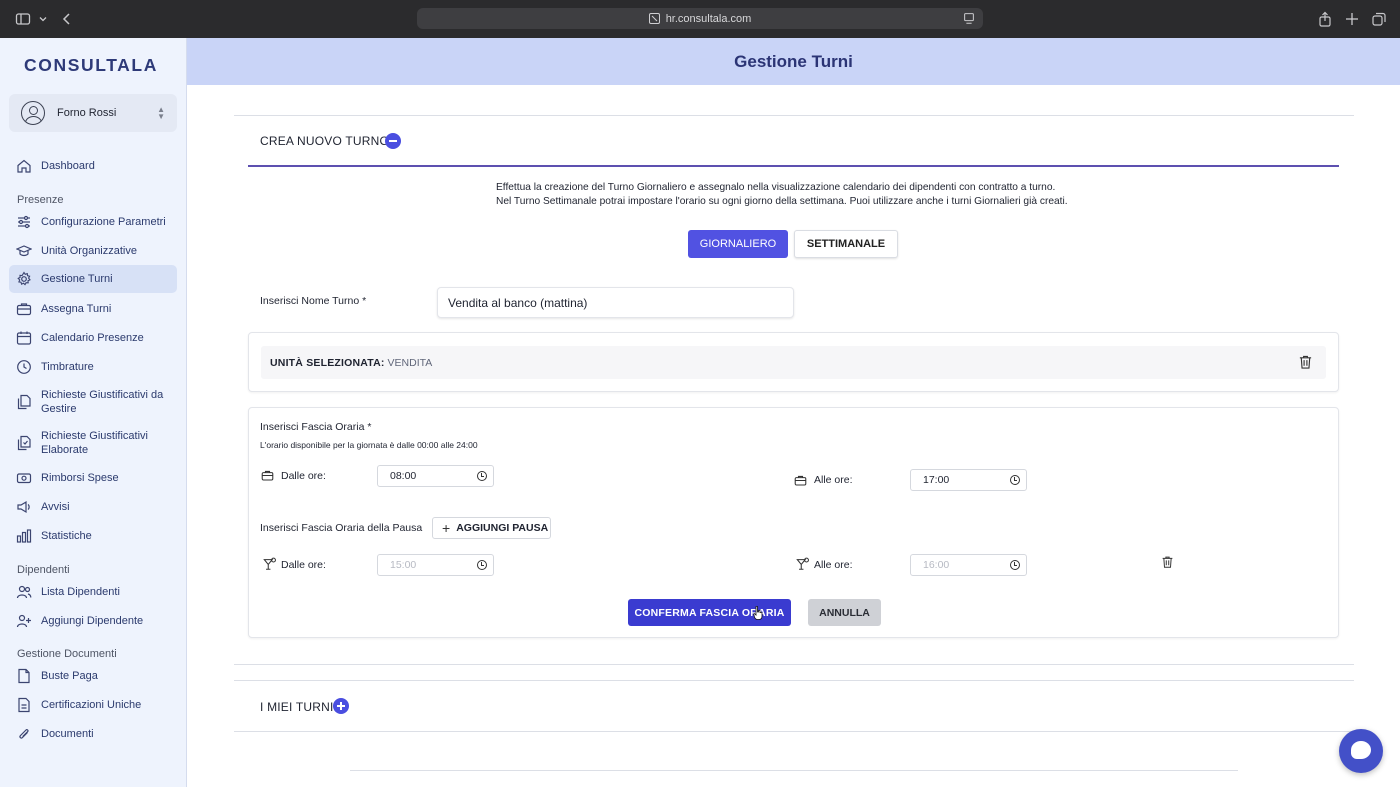 This screenshot has height=787, width=1400. I want to click on sidebar-item-richieste-elaborate: Richieste Giustificativi Elaborate, so click(93, 443).